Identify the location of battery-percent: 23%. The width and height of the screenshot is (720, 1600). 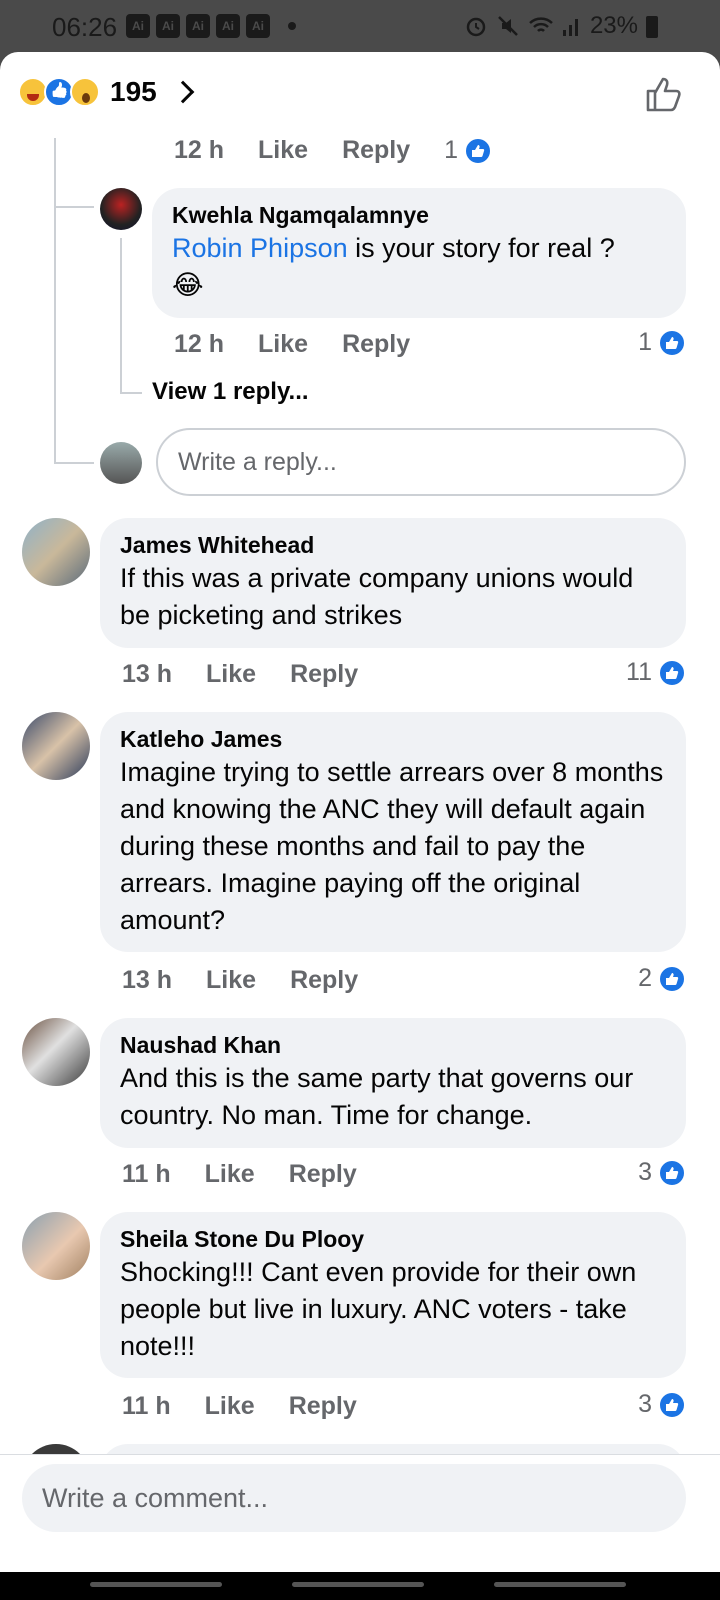
(613, 25).